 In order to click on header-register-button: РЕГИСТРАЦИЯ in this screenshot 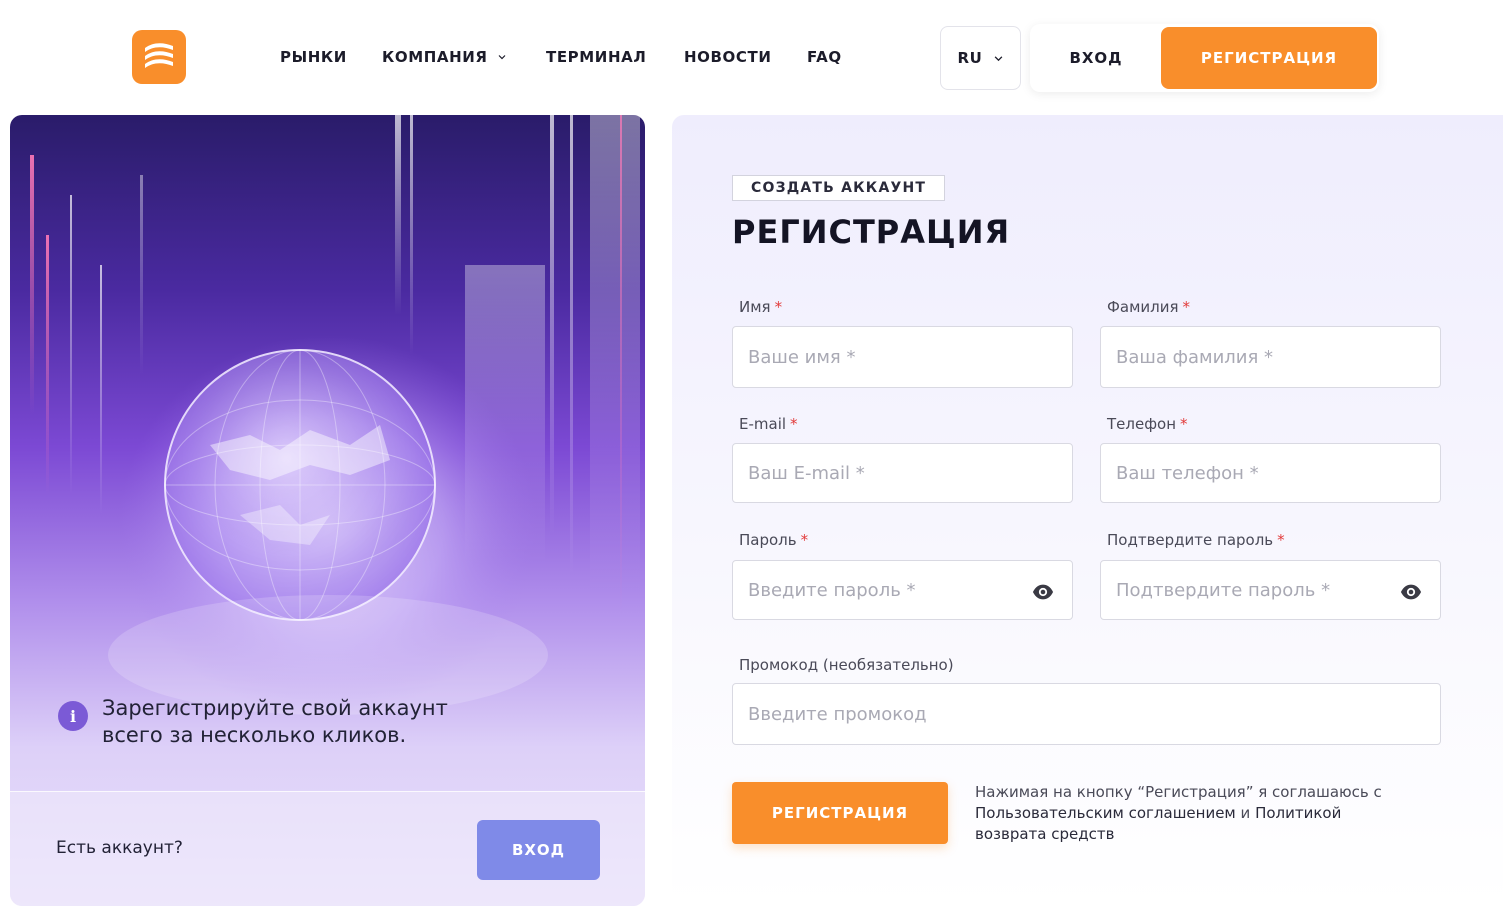, I will do `click(1269, 58)`.